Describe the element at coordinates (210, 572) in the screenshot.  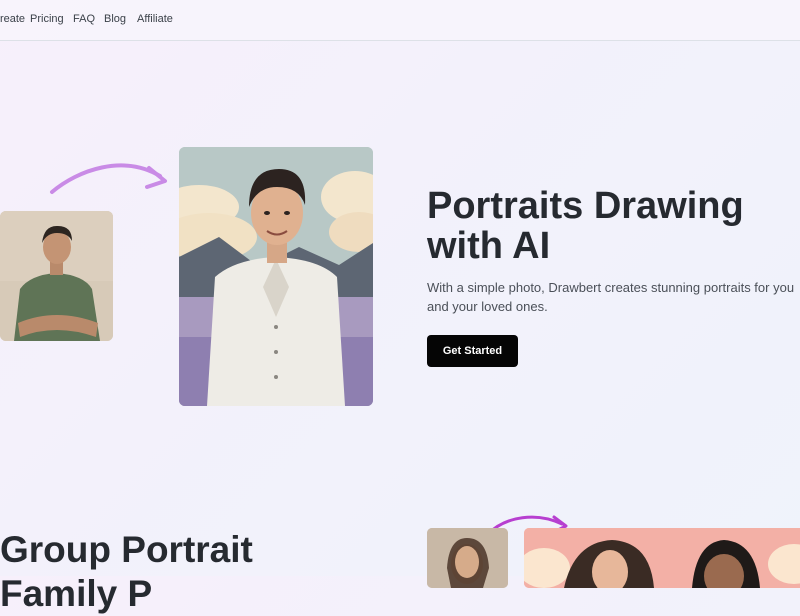
I see `section-title: Group Portrait Family P` at that location.